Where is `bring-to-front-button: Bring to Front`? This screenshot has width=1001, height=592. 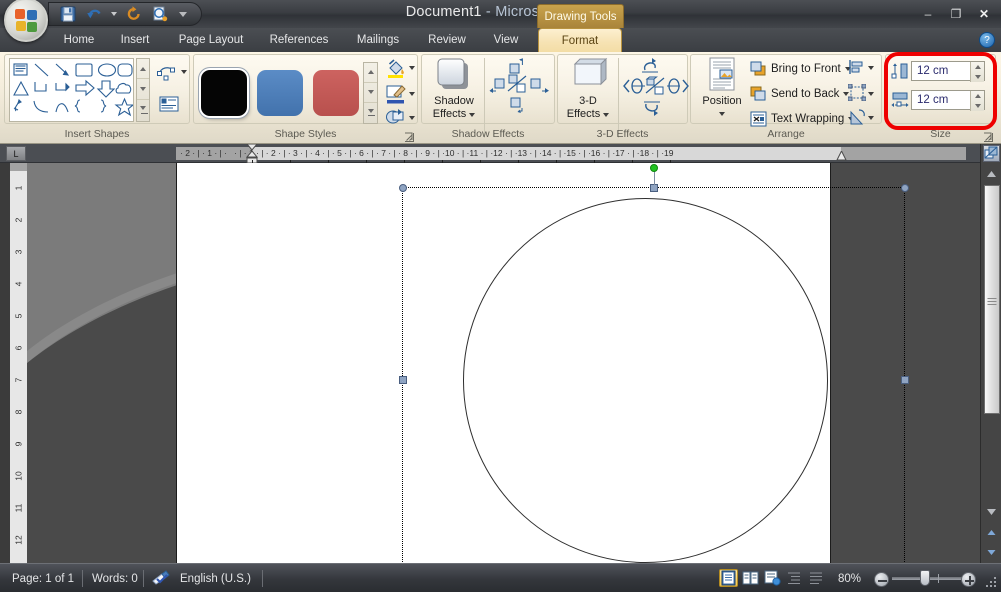 bring-to-front-button: Bring to Front is located at coordinates (800, 69).